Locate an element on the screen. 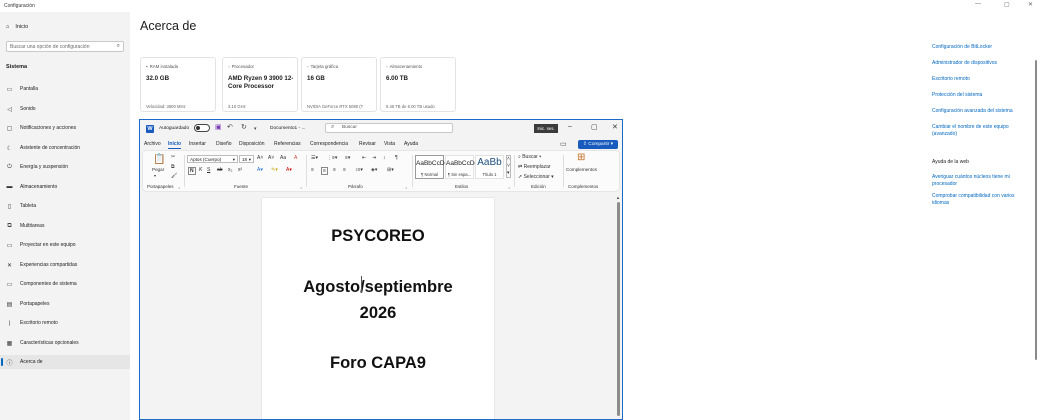 The image size is (1040, 420). clipboard-launcher-icon: ⌟ is located at coordinates (179, 186).